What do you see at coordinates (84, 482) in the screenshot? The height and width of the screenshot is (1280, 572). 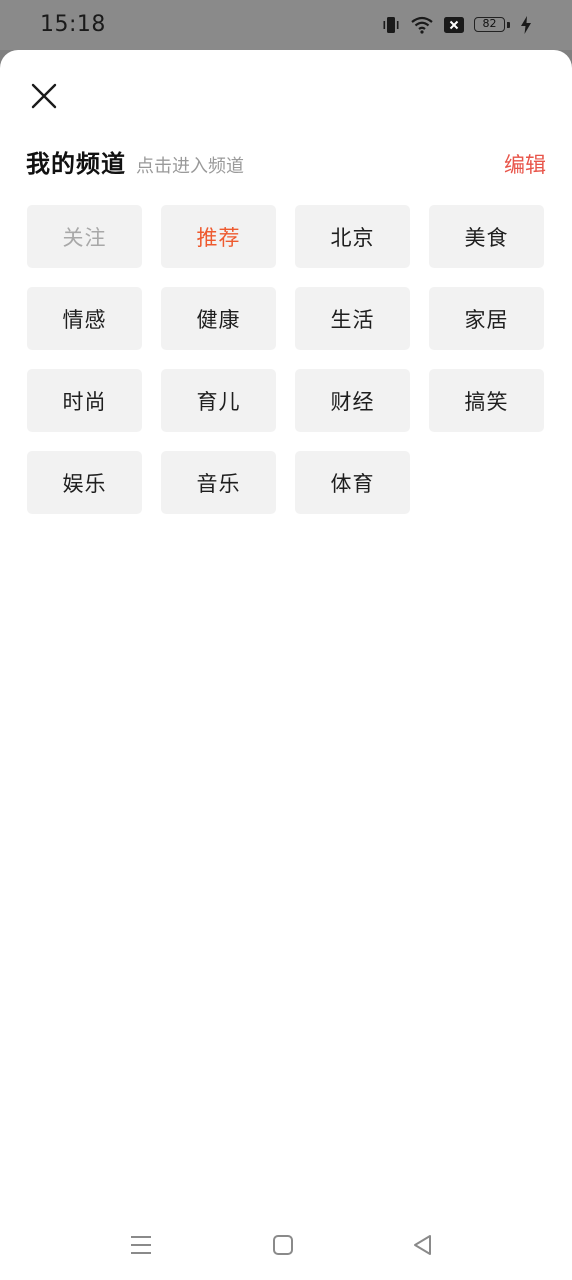 I see `channel-chip-yule: 娱乐` at bounding box center [84, 482].